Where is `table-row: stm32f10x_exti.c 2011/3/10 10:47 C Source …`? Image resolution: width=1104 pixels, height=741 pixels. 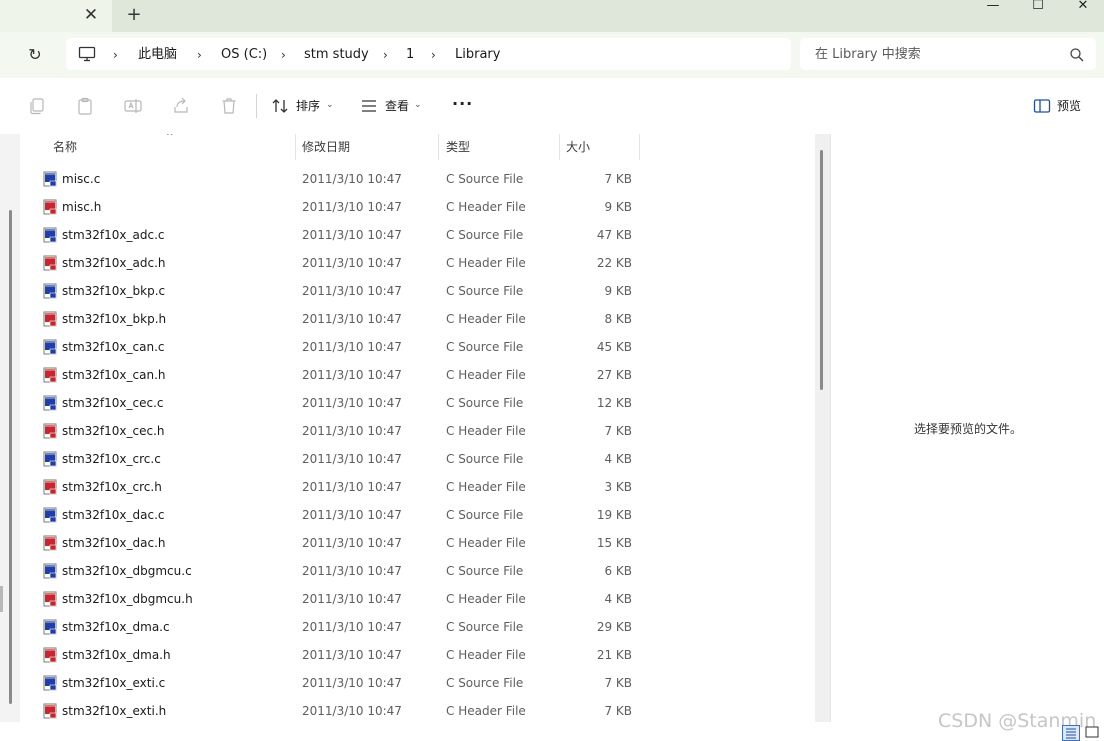
table-row: stm32f10x_exti.c 2011/3/10 10:47 C Source … is located at coordinates (330, 683).